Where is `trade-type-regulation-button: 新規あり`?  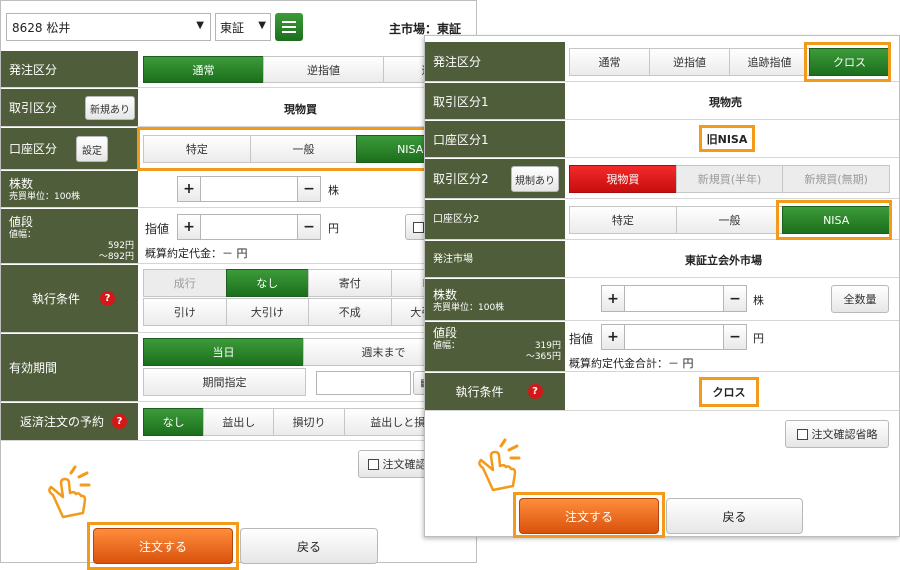 trade-type-regulation-button: 新規あり is located at coordinates (110, 108).